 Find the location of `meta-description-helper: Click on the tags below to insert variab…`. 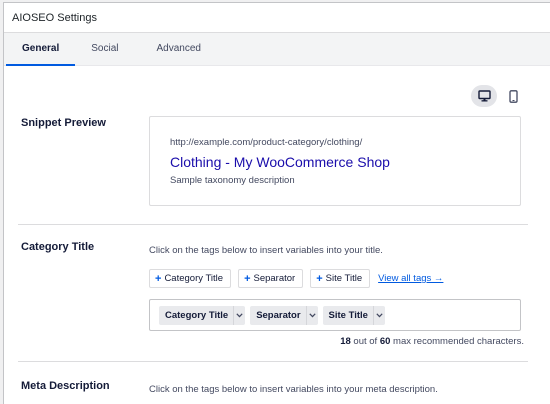

meta-description-helper: Click on the tags below to insert variab… is located at coordinates (293, 389).